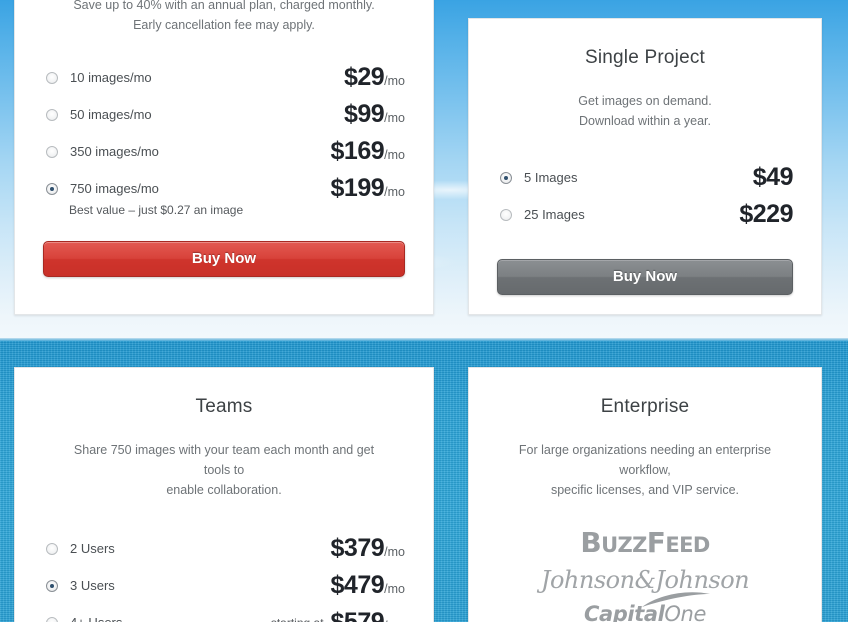 The image size is (848, 622). What do you see at coordinates (224, 151) in the screenshot?
I see `option-row-350-images: 350 images/mo $169/mo` at bounding box center [224, 151].